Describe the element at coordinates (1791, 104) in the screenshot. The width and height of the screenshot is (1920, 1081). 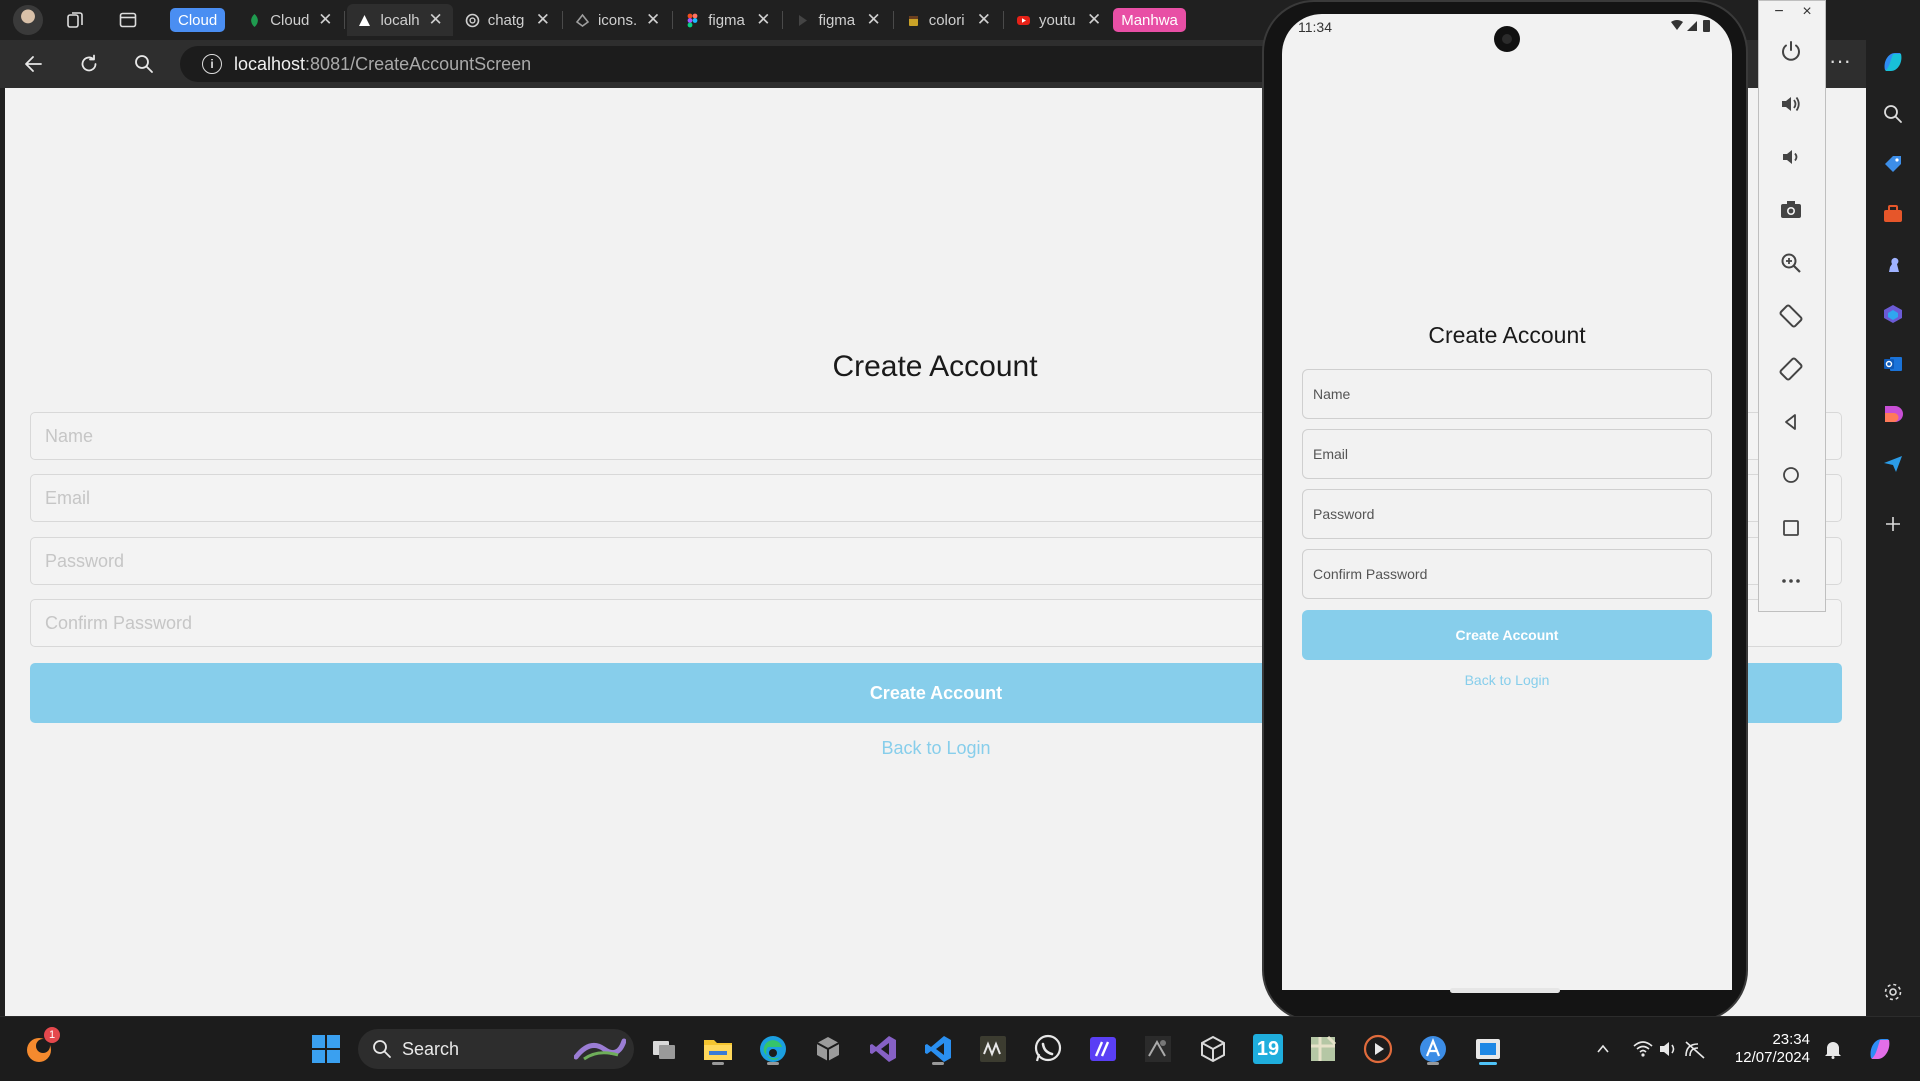
I see `volume-up-button` at that location.